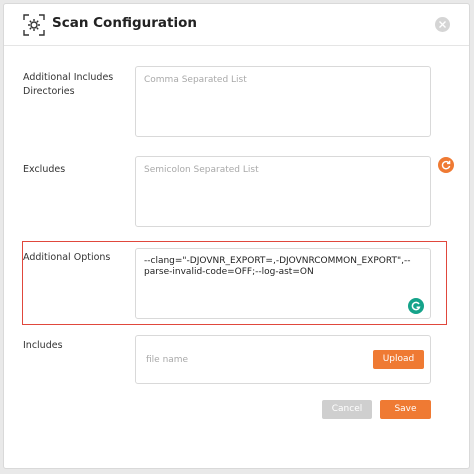 The image size is (474, 474). What do you see at coordinates (405, 409) in the screenshot?
I see `save-button: Save` at bounding box center [405, 409].